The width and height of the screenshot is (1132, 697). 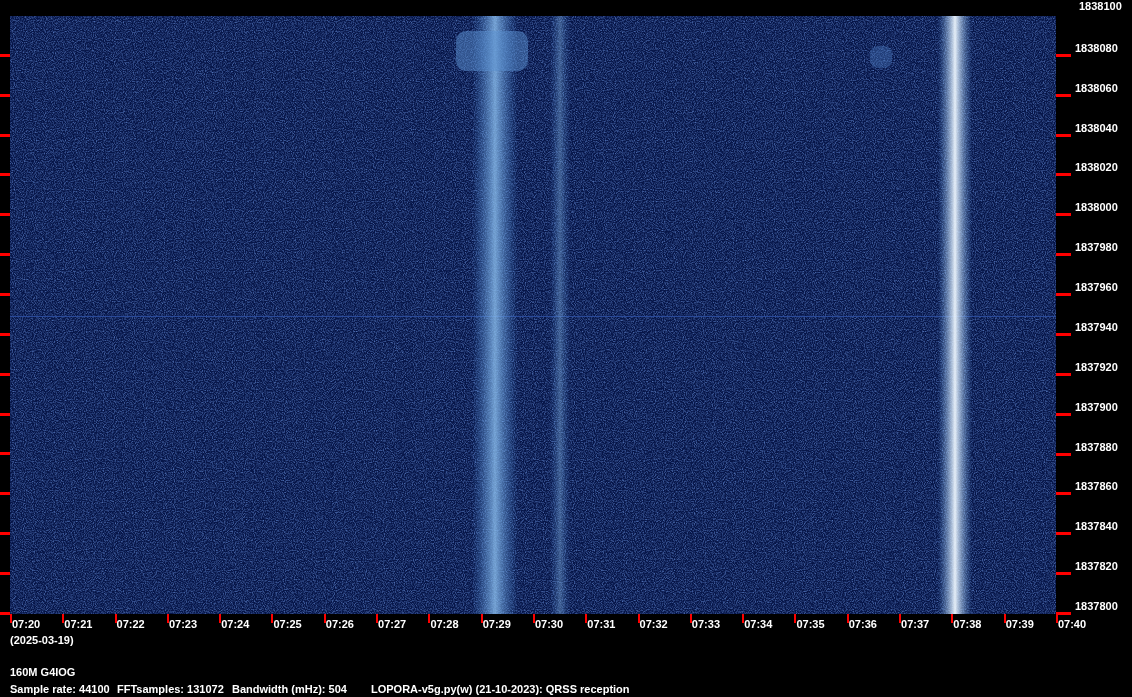 What do you see at coordinates (501, 689) in the screenshot?
I see `info-text: LOPORA-v5g.py(w) (21-10-2023): QRSS reception` at bounding box center [501, 689].